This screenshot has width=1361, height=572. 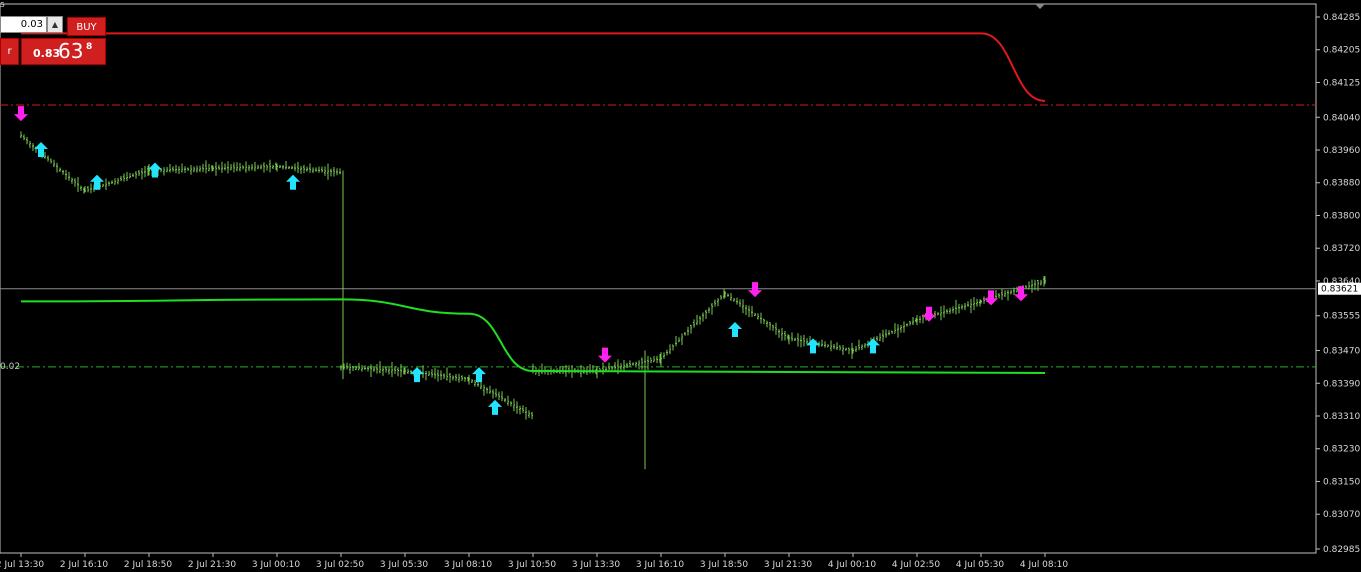 What do you see at coordinates (1341, 249) in the screenshot?
I see `price-tick-label: 0.83720` at bounding box center [1341, 249].